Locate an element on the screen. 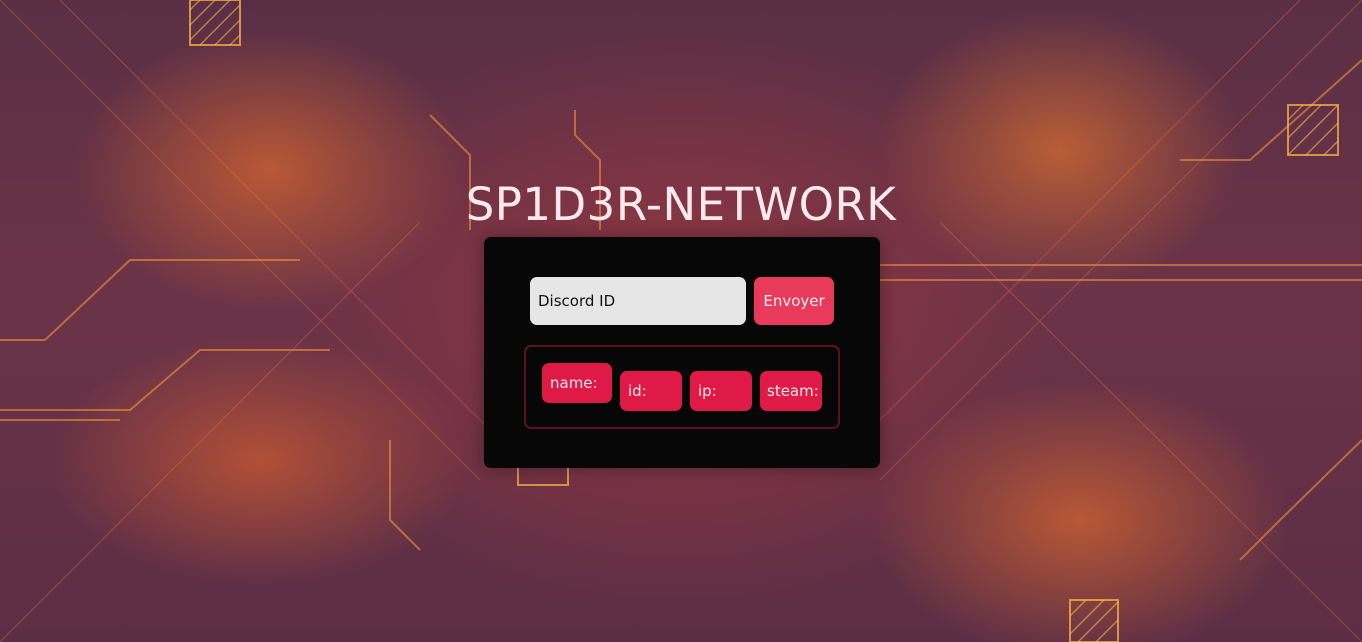  id-field: id: is located at coordinates (651, 391).